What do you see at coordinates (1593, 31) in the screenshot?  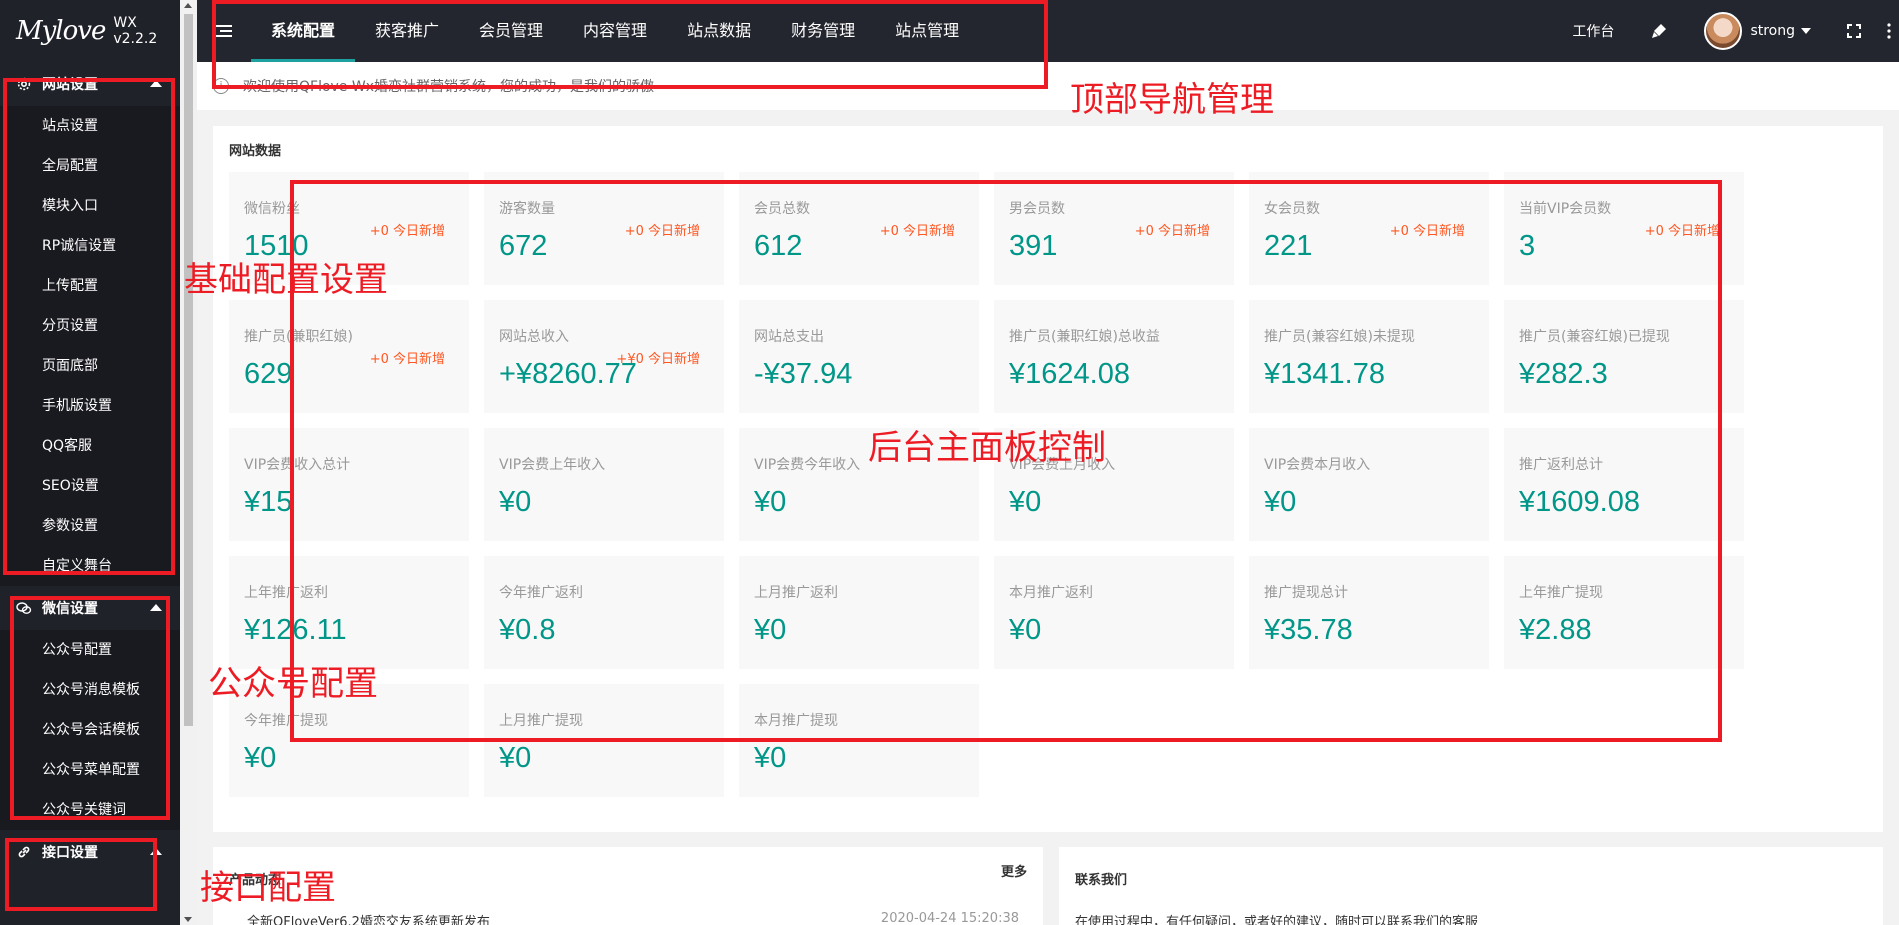 I see `workbench-link: 工作台` at bounding box center [1593, 31].